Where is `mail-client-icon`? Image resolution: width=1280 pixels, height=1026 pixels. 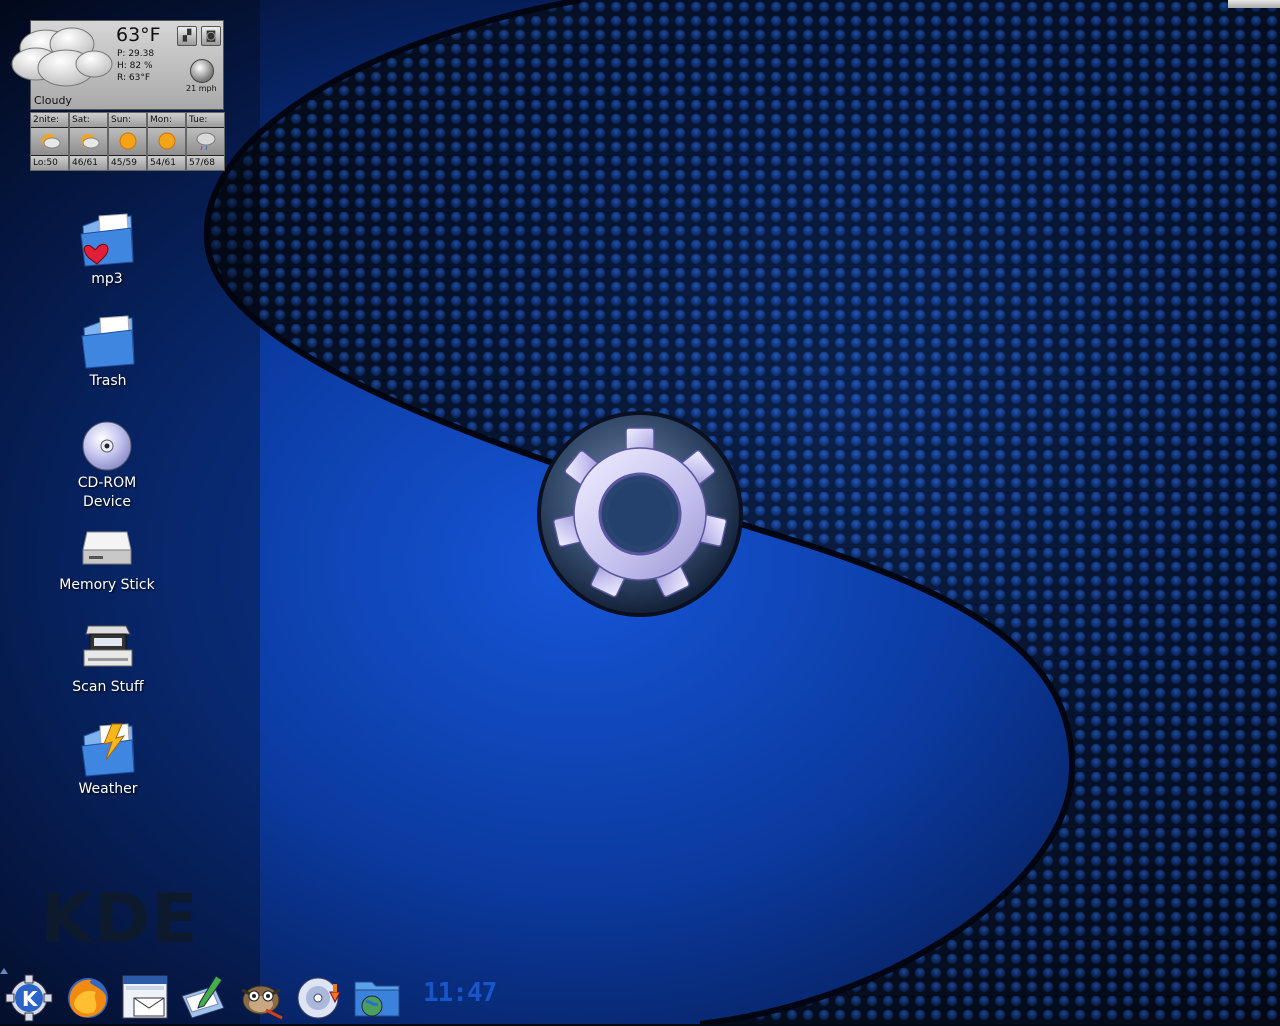 mail-client-icon is located at coordinates (145, 997).